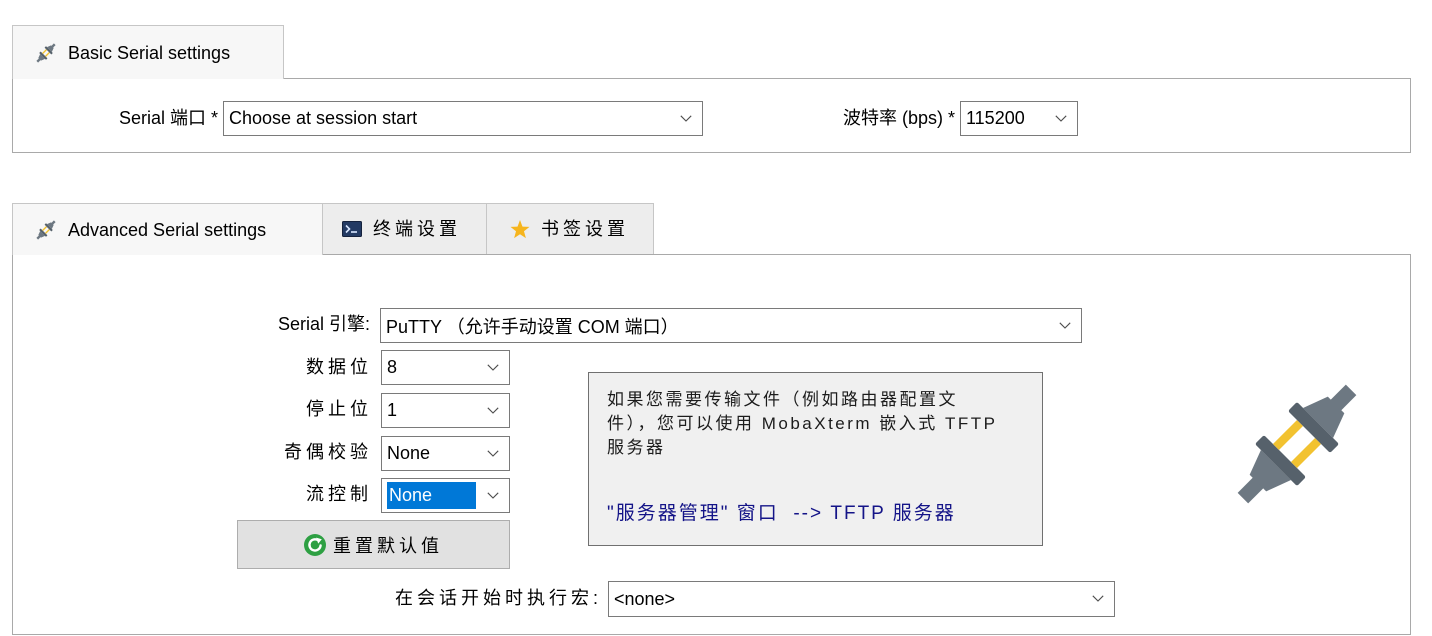 The image size is (1432, 636). Describe the element at coordinates (168, 118) in the screenshot. I see `serial-port-label: Serial 端口 *` at that location.